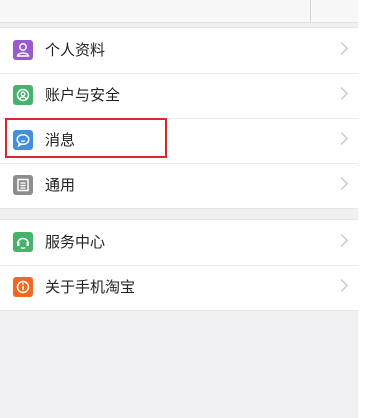  Describe the element at coordinates (75, 242) in the screenshot. I see `support-item-label: 服务中心` at that location.